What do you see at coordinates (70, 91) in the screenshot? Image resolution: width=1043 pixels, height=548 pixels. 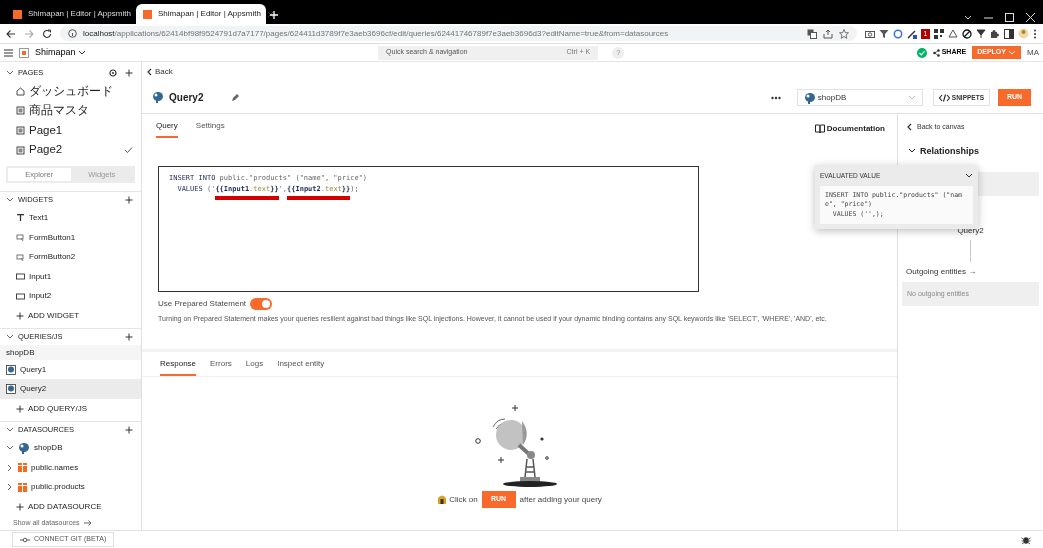 I see `page-item: ダッシュボード` at bounding box center [70, 91].